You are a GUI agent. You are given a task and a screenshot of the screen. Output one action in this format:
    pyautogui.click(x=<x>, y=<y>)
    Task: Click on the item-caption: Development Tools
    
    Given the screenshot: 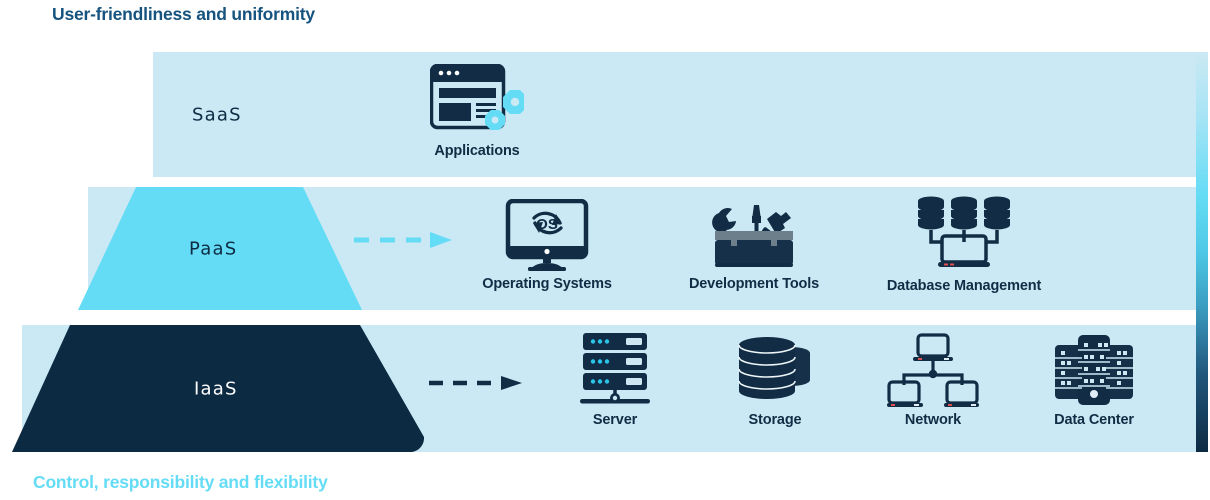 What is the action you would take?
    pyautogui.click(x=754, y=284)
    